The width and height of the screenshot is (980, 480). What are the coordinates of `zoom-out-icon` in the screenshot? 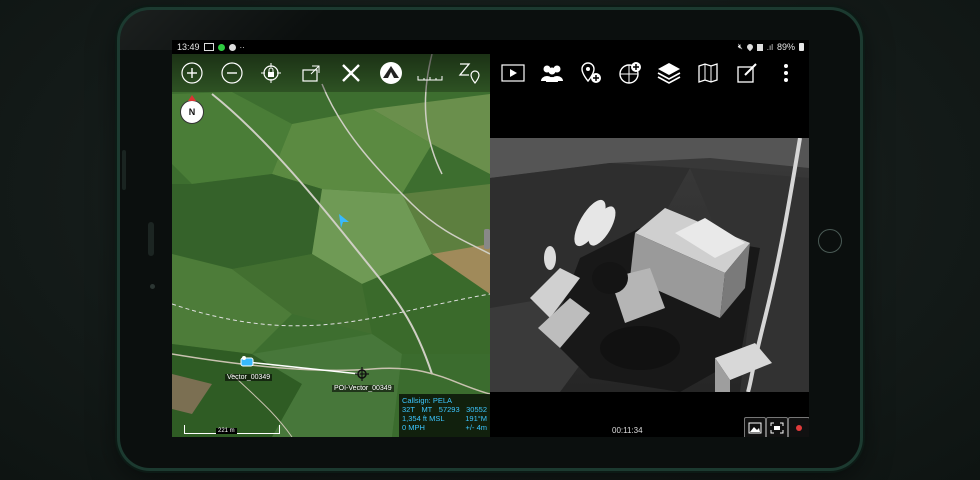 It's located at (232, 73).